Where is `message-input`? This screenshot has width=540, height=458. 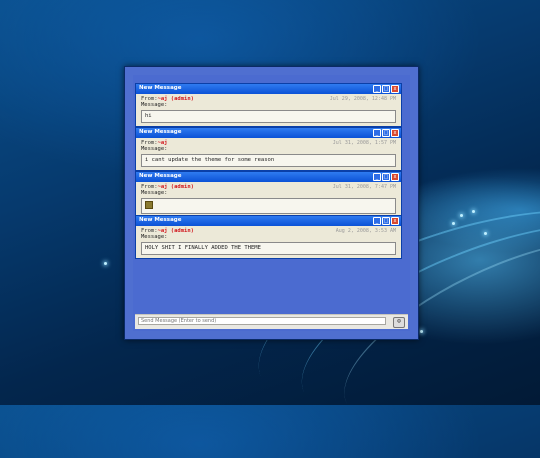 message-input is located at coordinates (262, 321).